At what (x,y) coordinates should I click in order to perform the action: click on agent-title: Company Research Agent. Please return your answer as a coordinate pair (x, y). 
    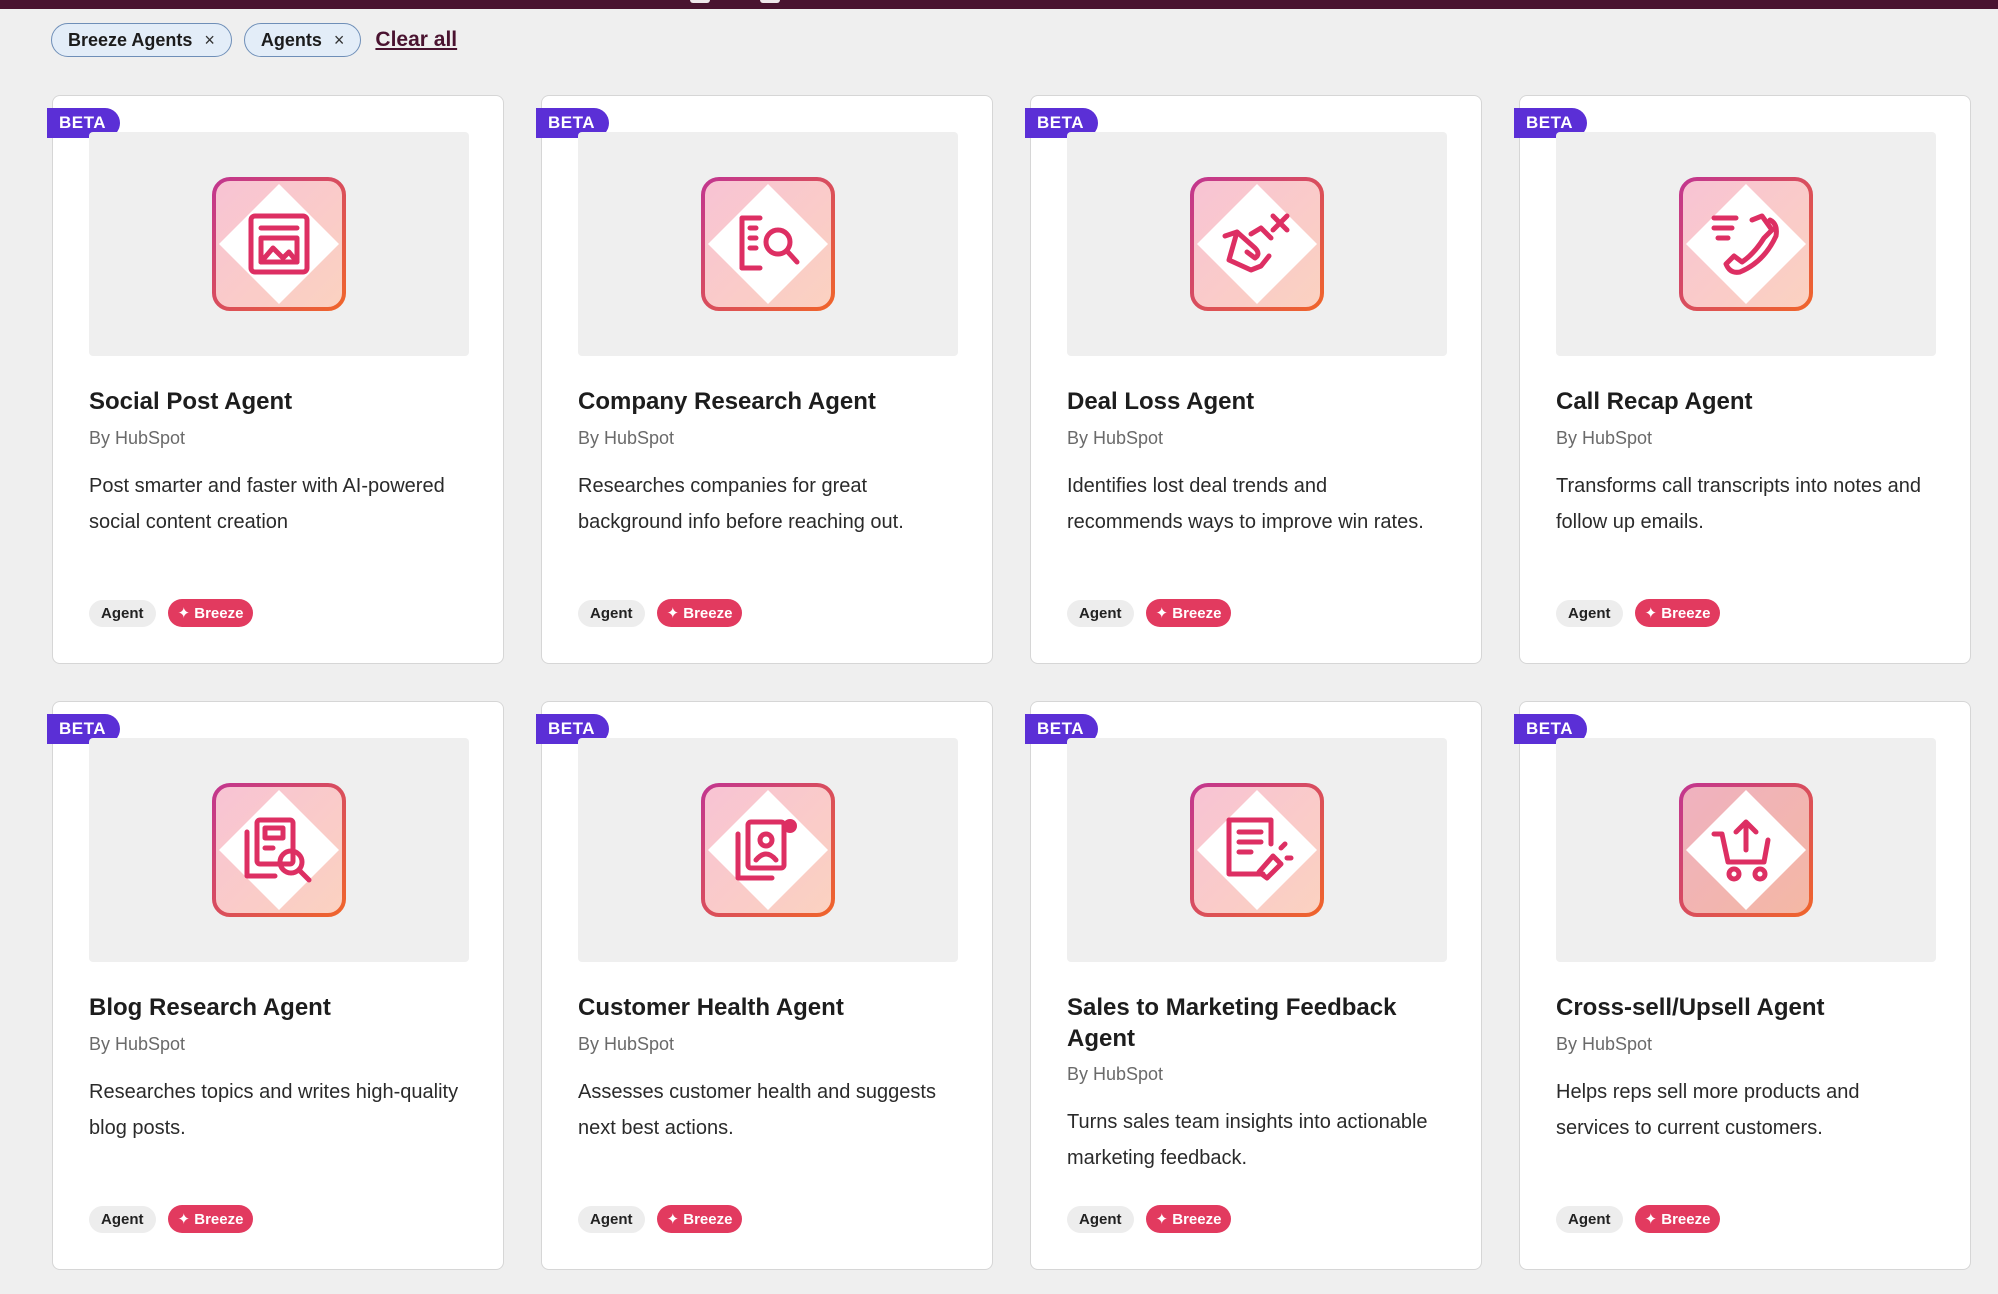
    Looking at the image, I should click on (770, 401).